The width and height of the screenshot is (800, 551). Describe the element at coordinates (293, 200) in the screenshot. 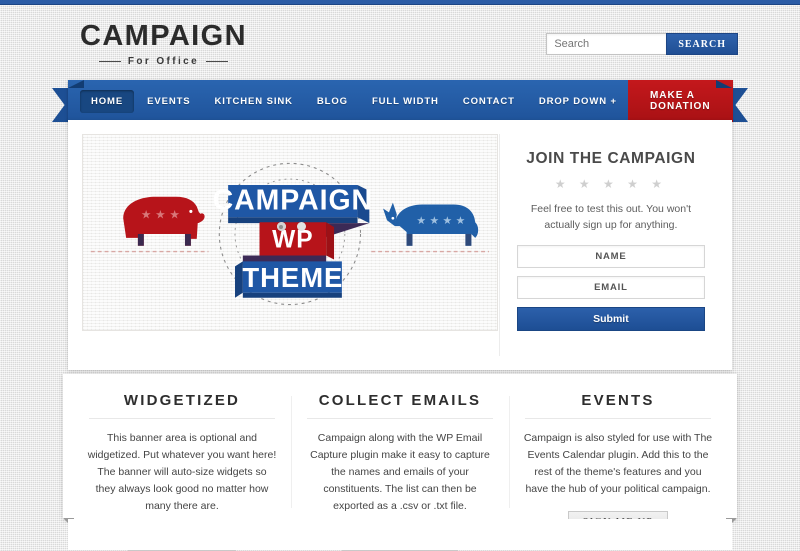

I see `svg-text: CAMPAIGN` at that location.